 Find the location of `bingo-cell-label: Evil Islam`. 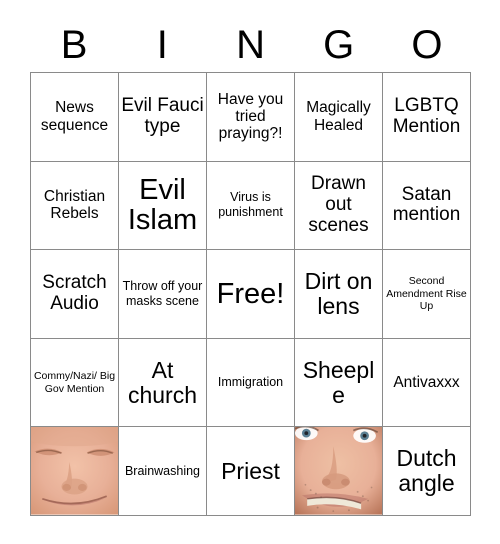

bingo-cell-label: Evil Islam is located at coordinates (162, 205).